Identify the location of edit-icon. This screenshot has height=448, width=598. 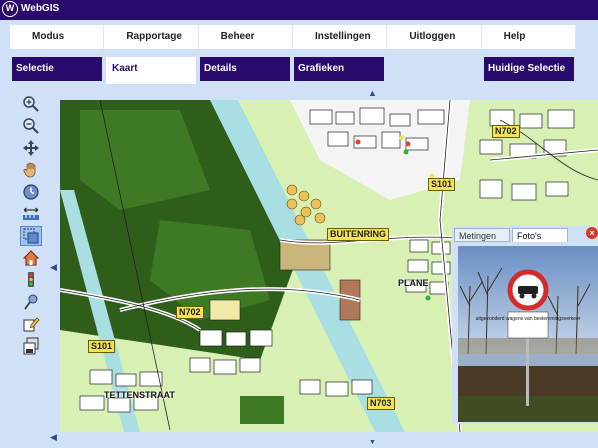
(31, 324).